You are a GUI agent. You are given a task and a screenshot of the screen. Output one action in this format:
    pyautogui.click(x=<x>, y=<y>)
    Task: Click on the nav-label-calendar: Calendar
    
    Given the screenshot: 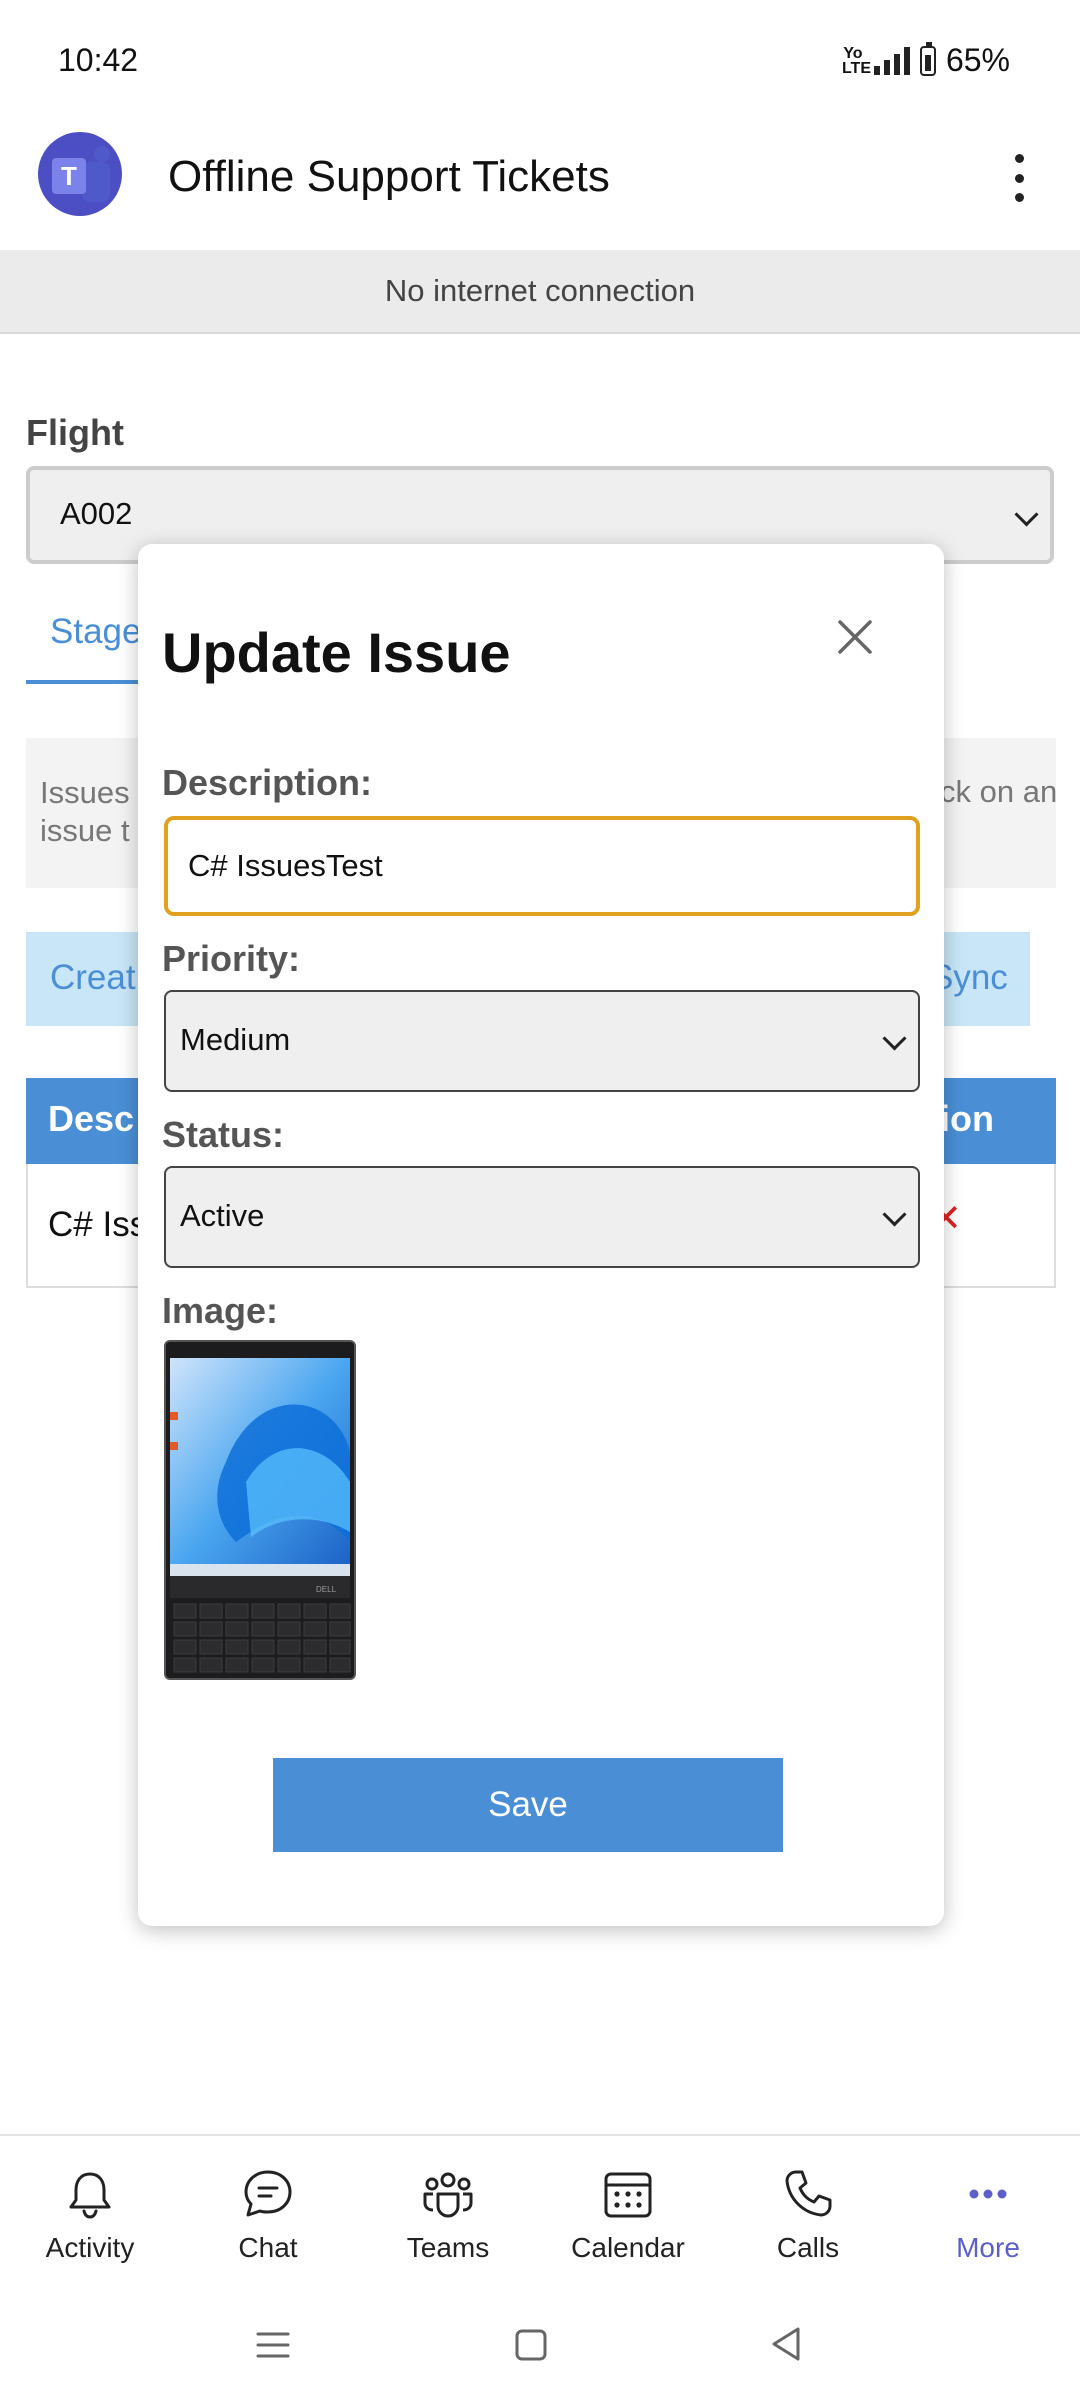 What is the action you would take?
    pyautogui.click(x=628, y=2247)
    